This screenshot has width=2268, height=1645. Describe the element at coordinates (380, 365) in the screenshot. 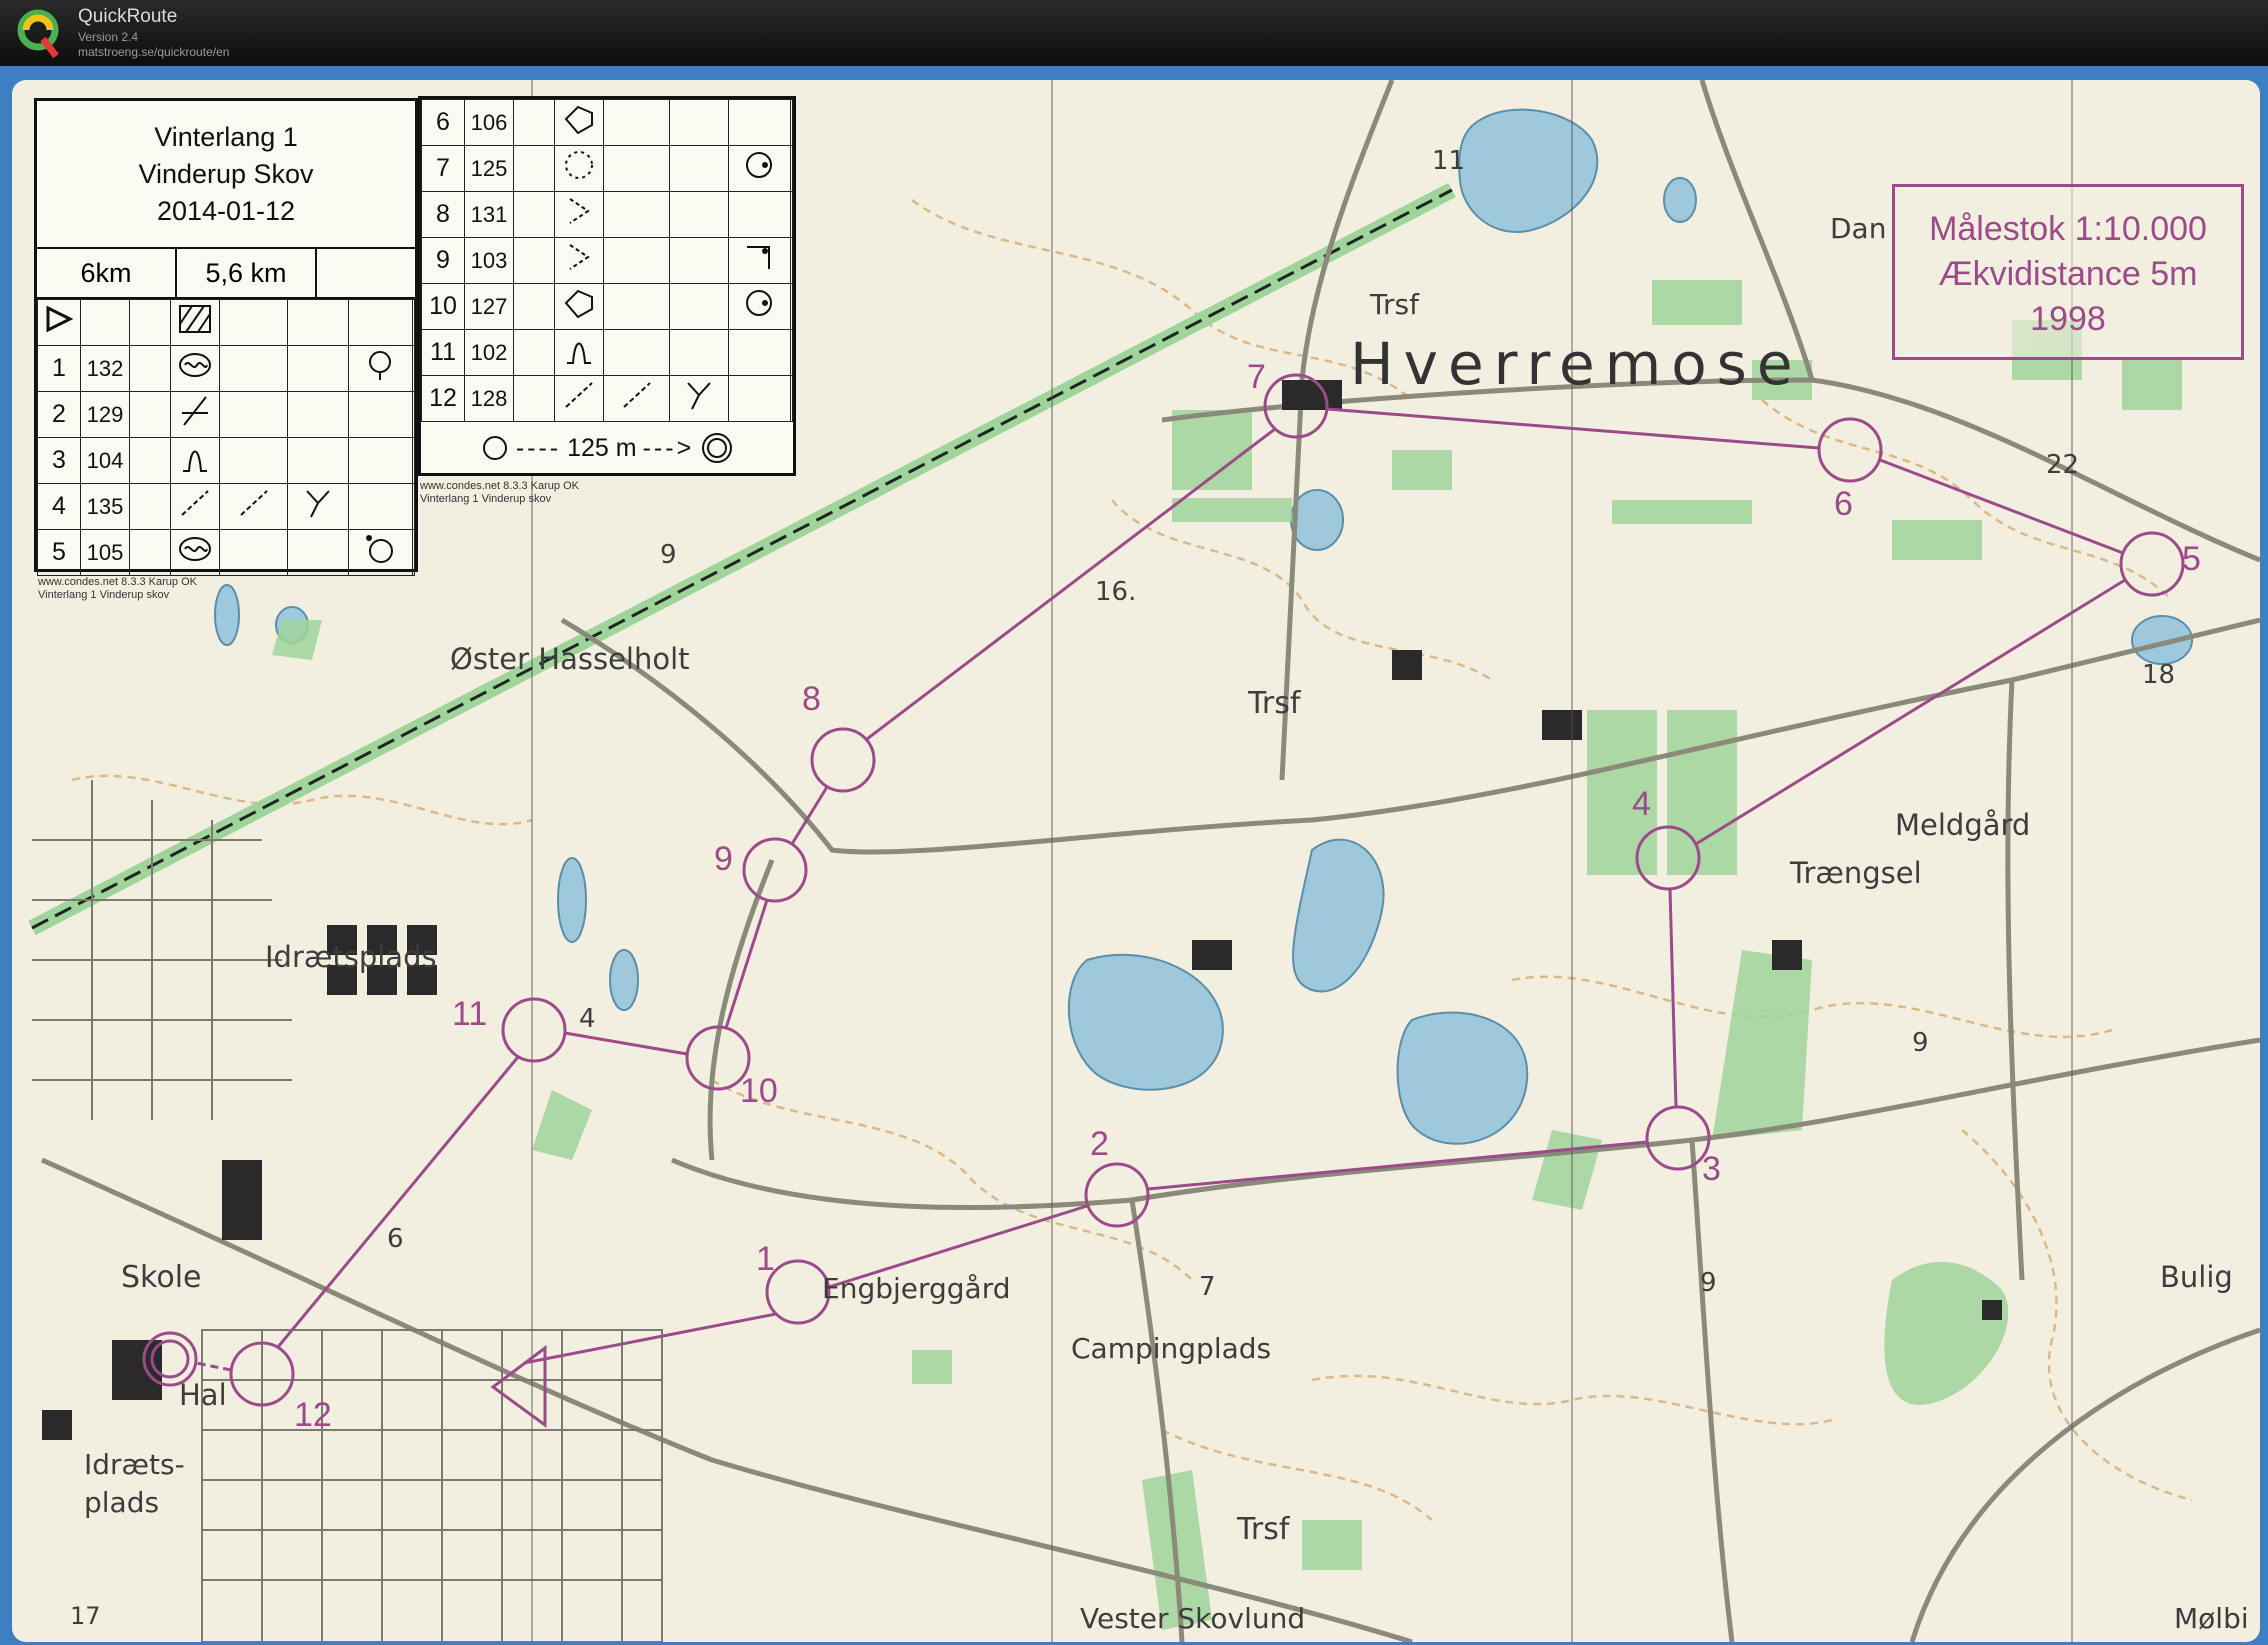

I see `foot-icon` at that location.